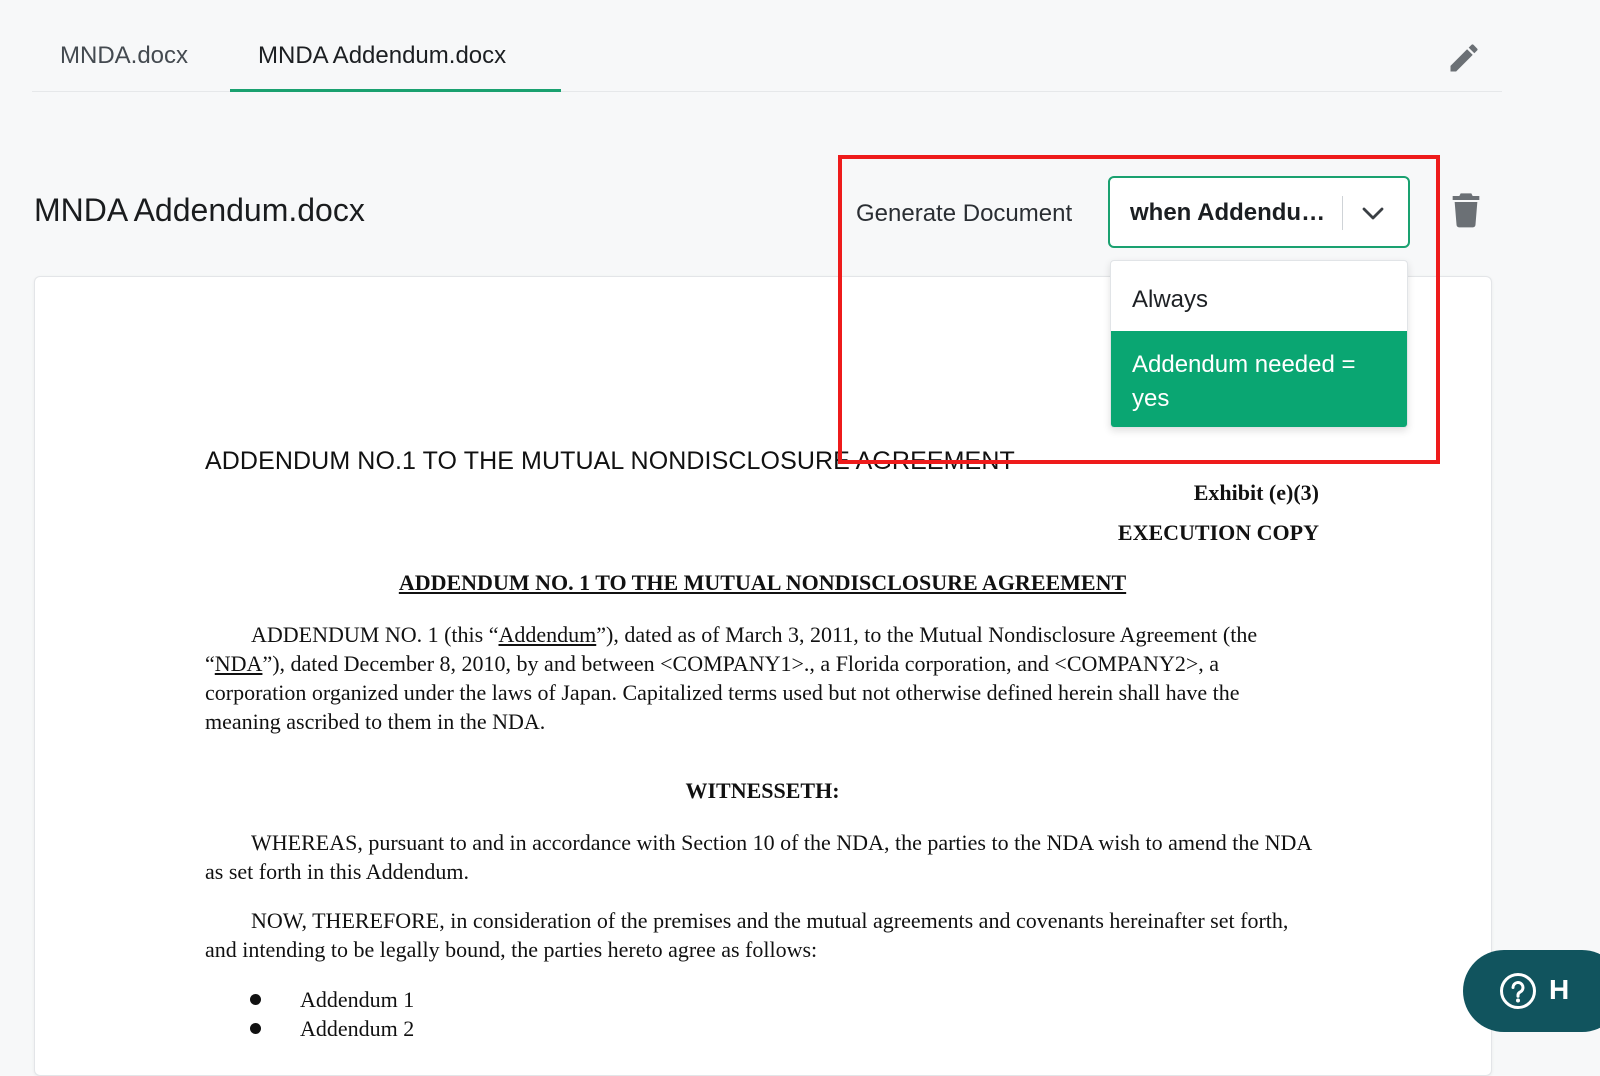 This screenshot has height=1076, width=1600. I want to click on chevron-down-icon, so click(1373, 213).